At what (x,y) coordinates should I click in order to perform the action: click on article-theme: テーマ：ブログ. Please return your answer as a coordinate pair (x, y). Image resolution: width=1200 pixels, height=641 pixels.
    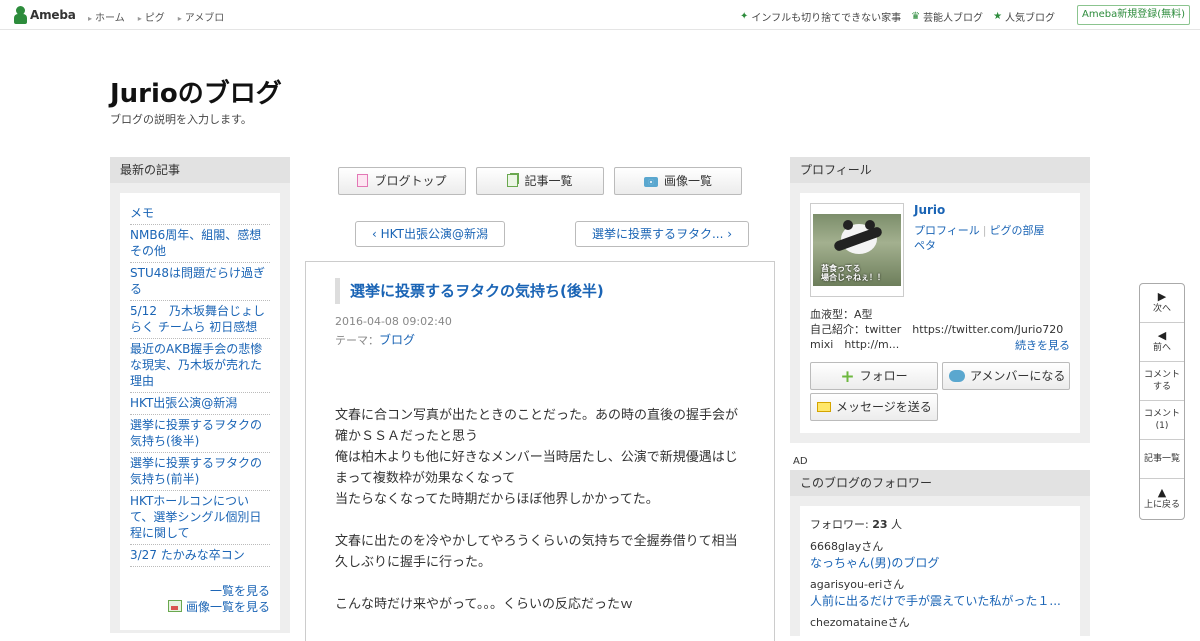
    Looking at the image, I should click on (375, 339).